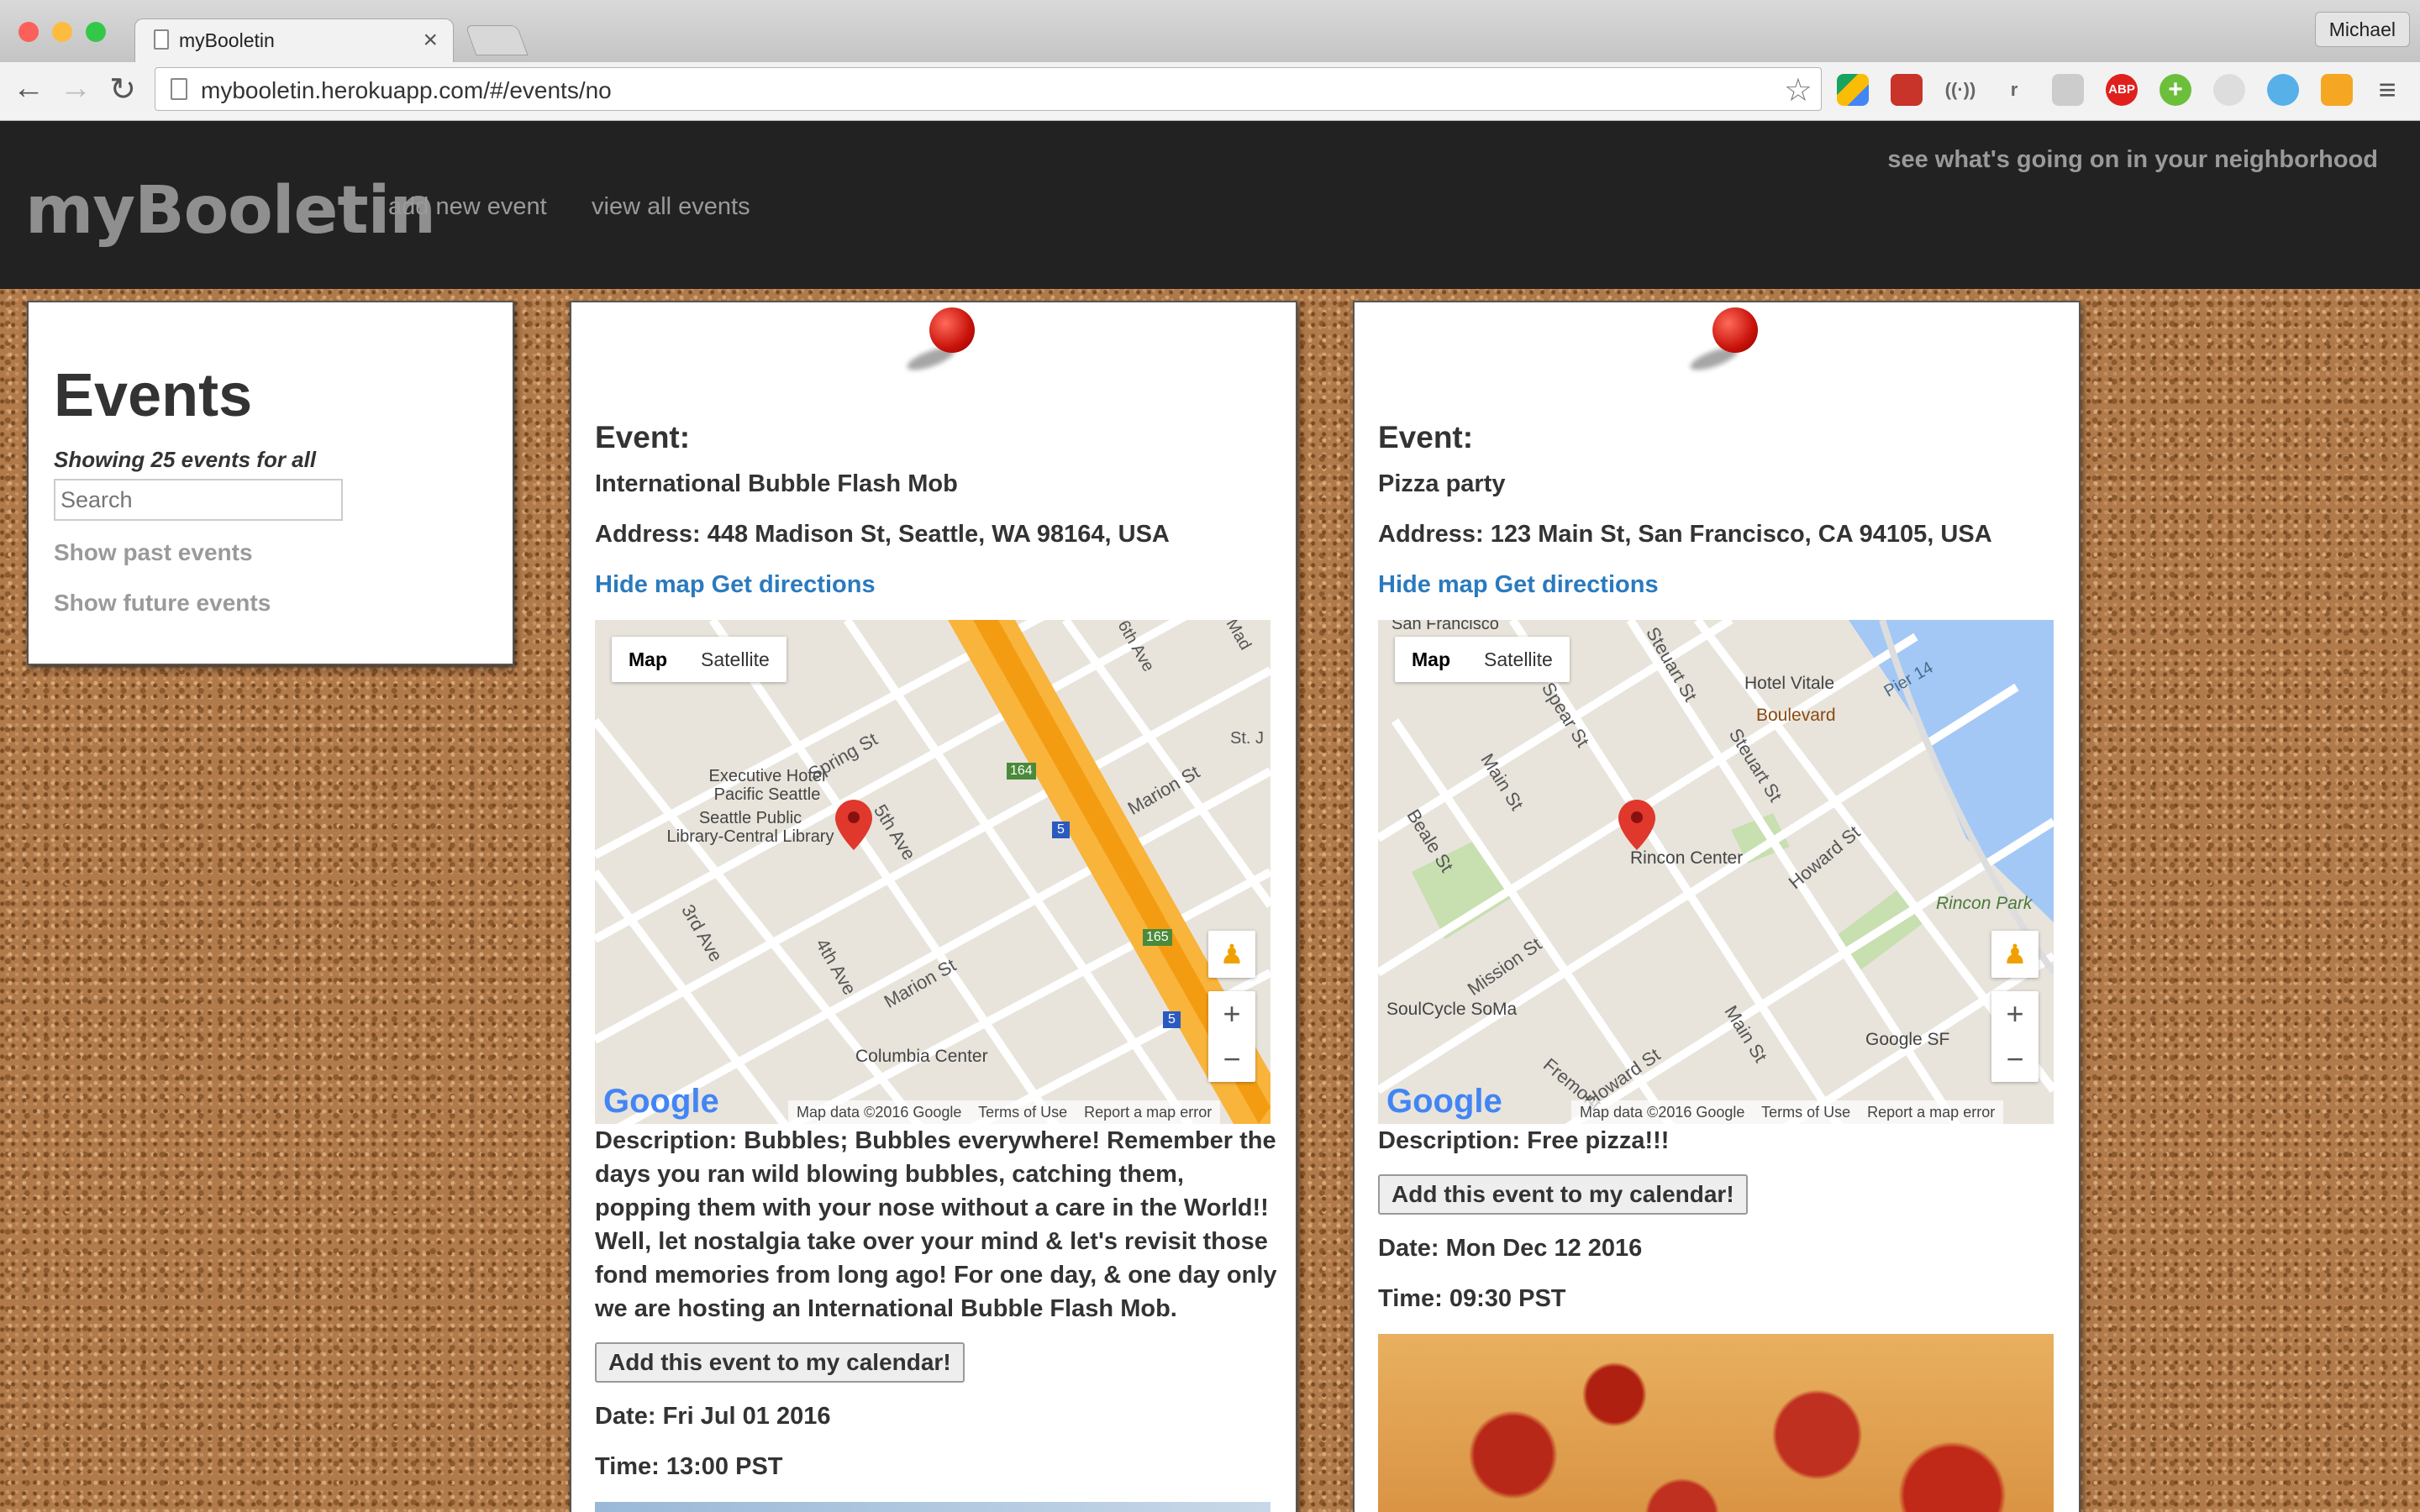  I want to click on highway-shield: 164, so click(1022, 771).